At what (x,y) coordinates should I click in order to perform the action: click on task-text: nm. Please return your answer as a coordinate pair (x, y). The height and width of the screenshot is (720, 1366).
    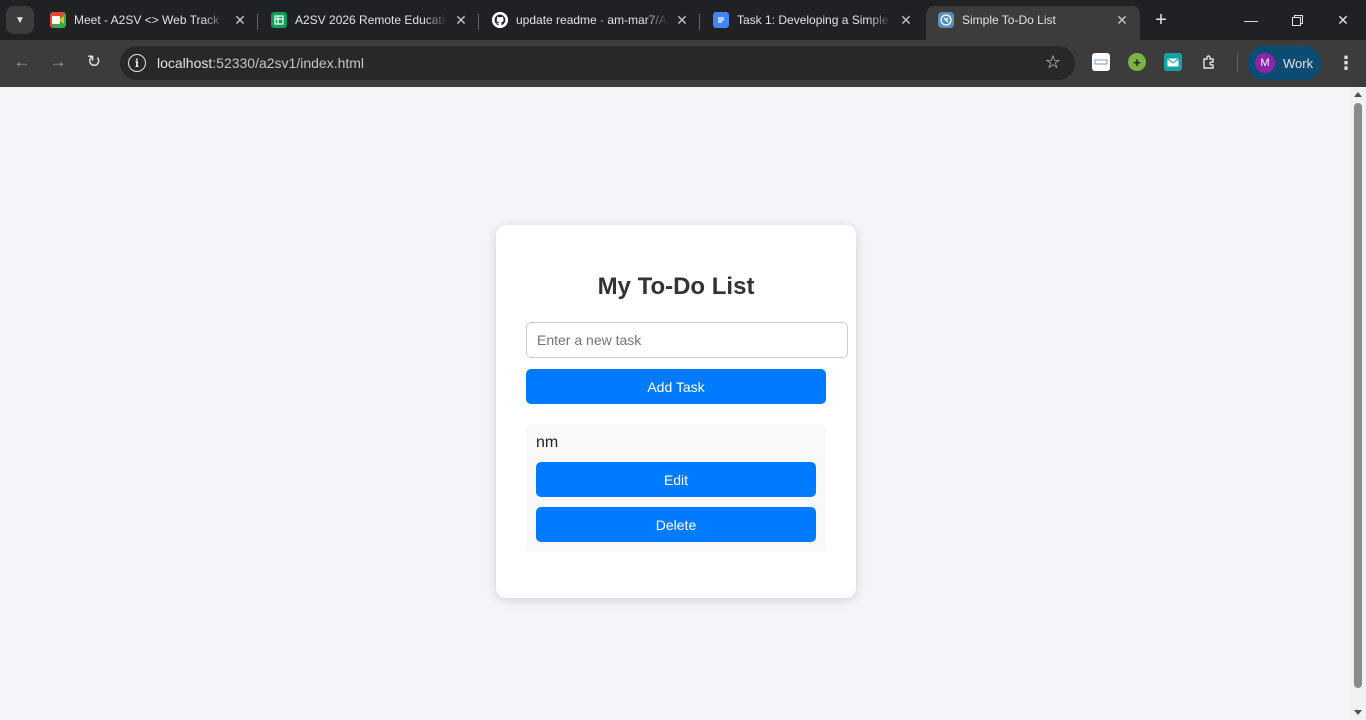
    Looking at the image, I should click on (547, 442).